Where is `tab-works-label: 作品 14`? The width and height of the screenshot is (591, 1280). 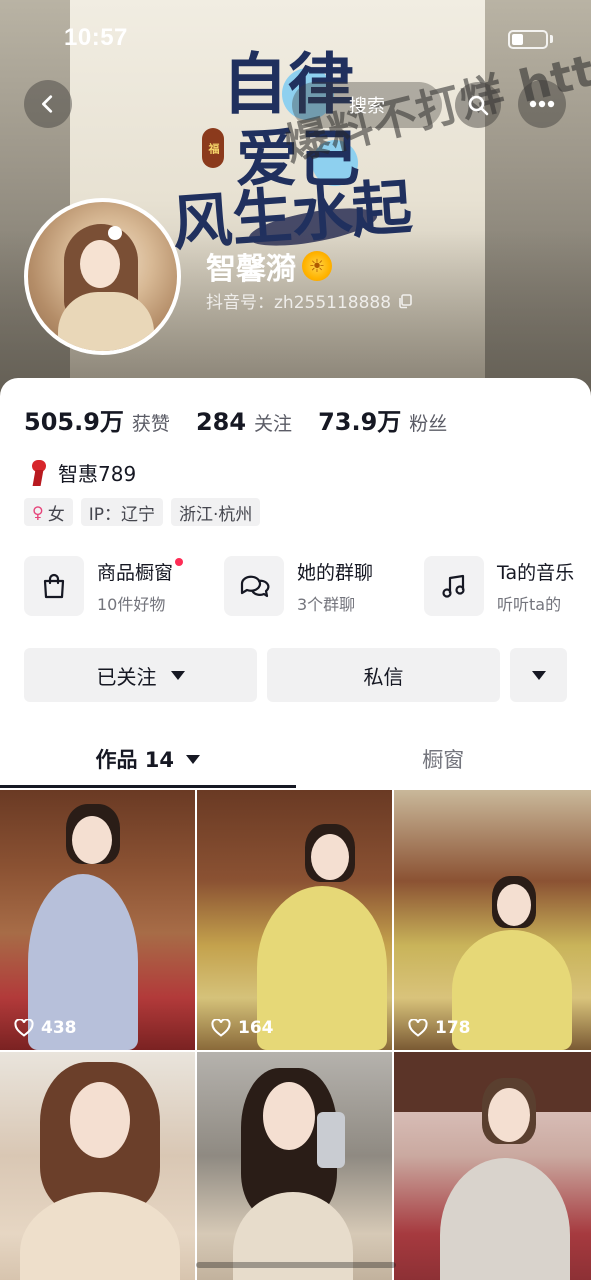
tab-works-label: 作品 14 is located at coordinates (135, 760).